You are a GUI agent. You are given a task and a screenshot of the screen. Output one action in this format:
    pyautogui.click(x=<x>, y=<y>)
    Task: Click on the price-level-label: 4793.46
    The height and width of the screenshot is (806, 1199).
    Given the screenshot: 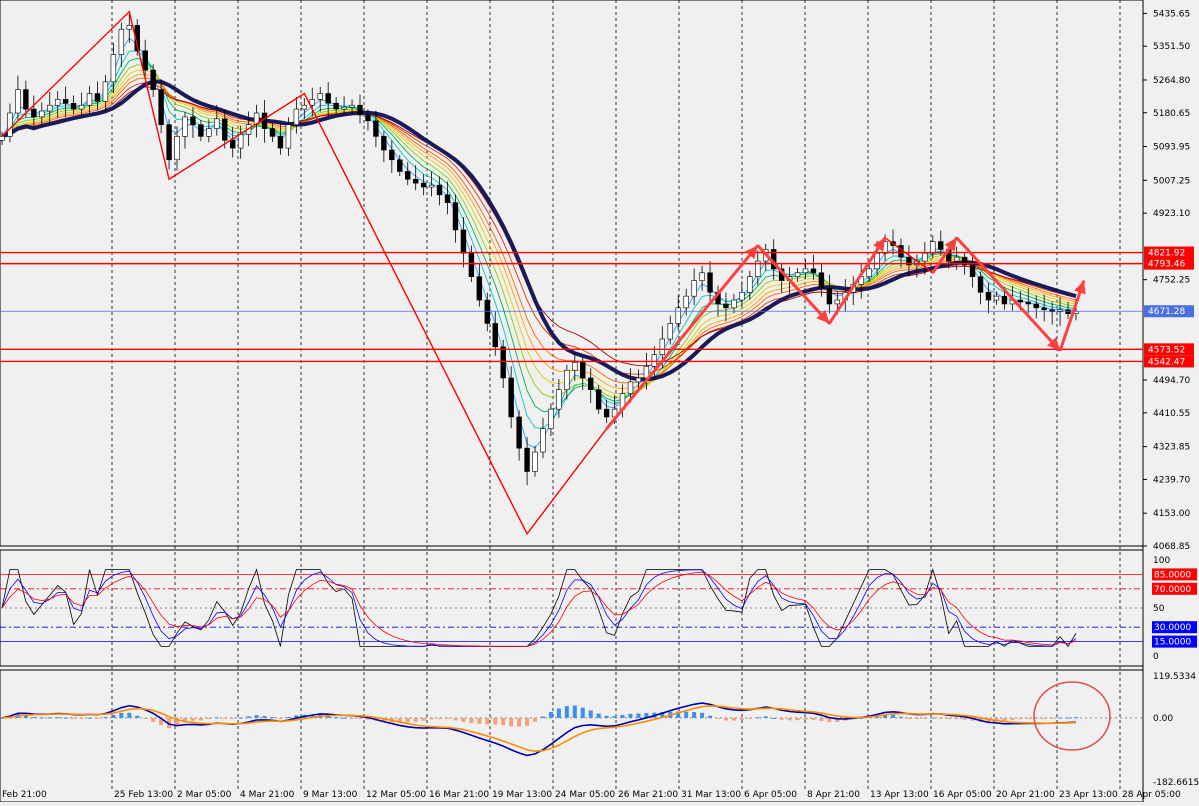 What is the action you would take?
    pyautogui.click(x=1166, y=265)
    